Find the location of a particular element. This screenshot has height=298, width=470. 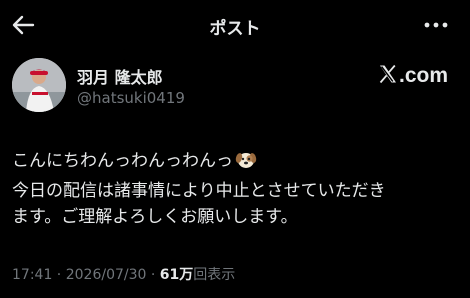

views-count: 61万 is located at coordinates (176, 275).